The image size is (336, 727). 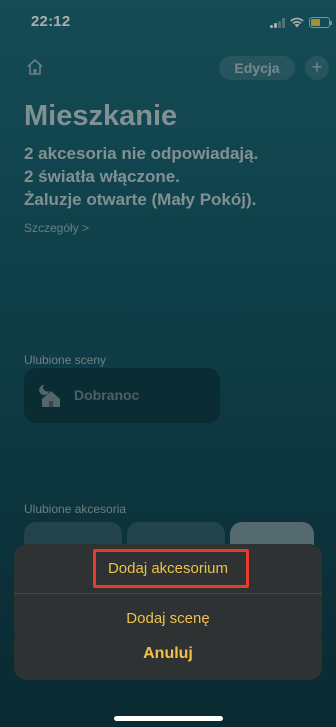 I want to click on home-indicator, so click(x=168, y=718).